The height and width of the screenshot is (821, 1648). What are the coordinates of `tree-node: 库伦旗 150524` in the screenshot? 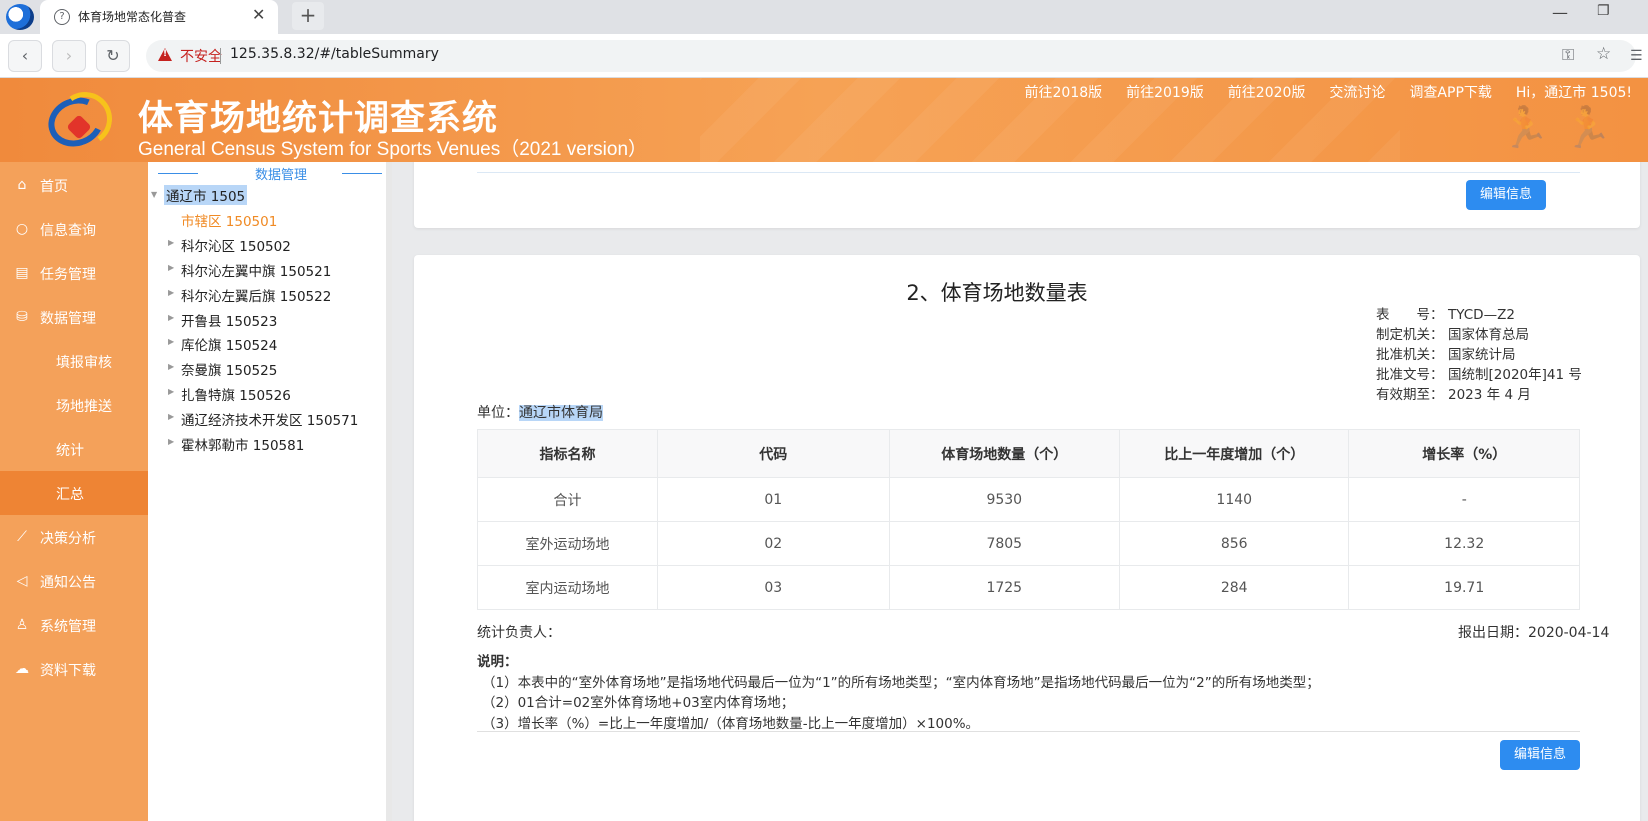 It's located at (229, 344).